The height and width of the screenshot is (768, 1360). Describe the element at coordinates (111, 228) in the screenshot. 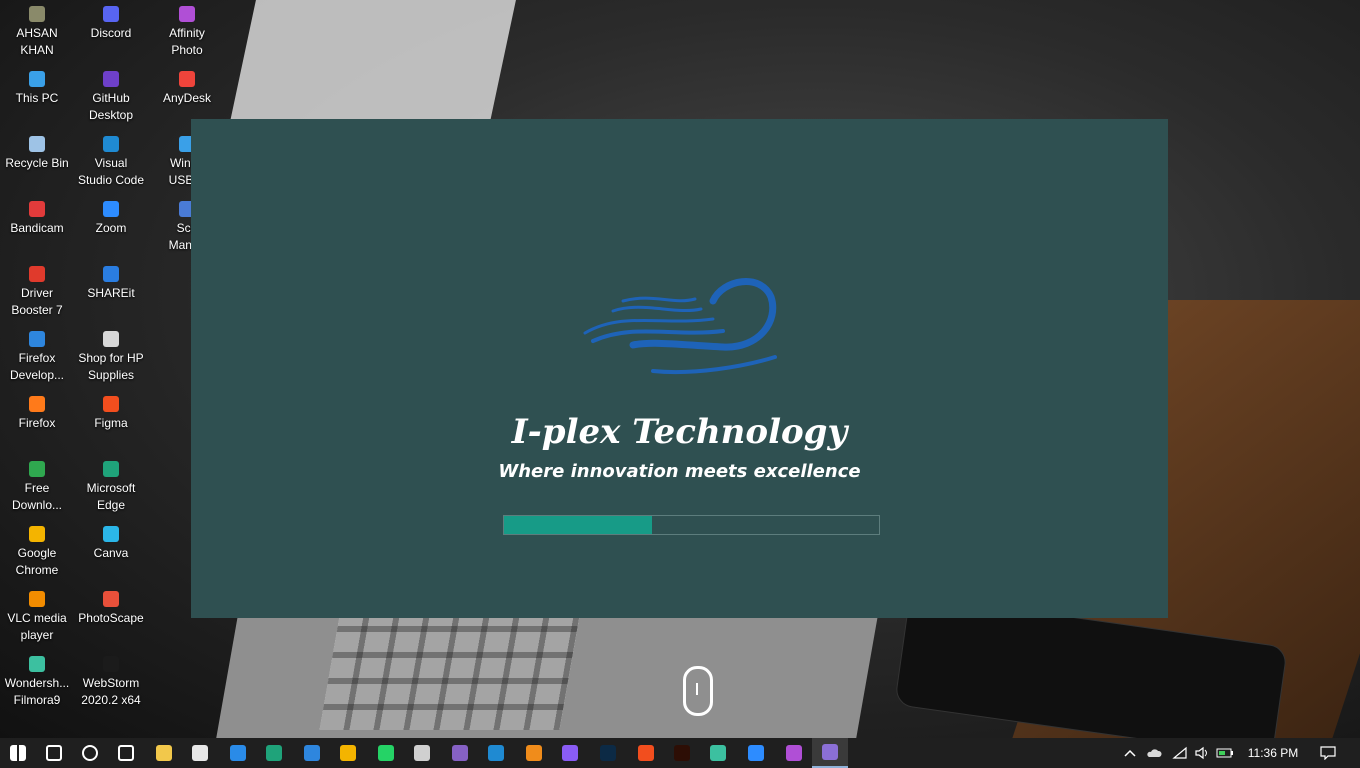

I see `desktop-icon-label: Zoom` at that location.